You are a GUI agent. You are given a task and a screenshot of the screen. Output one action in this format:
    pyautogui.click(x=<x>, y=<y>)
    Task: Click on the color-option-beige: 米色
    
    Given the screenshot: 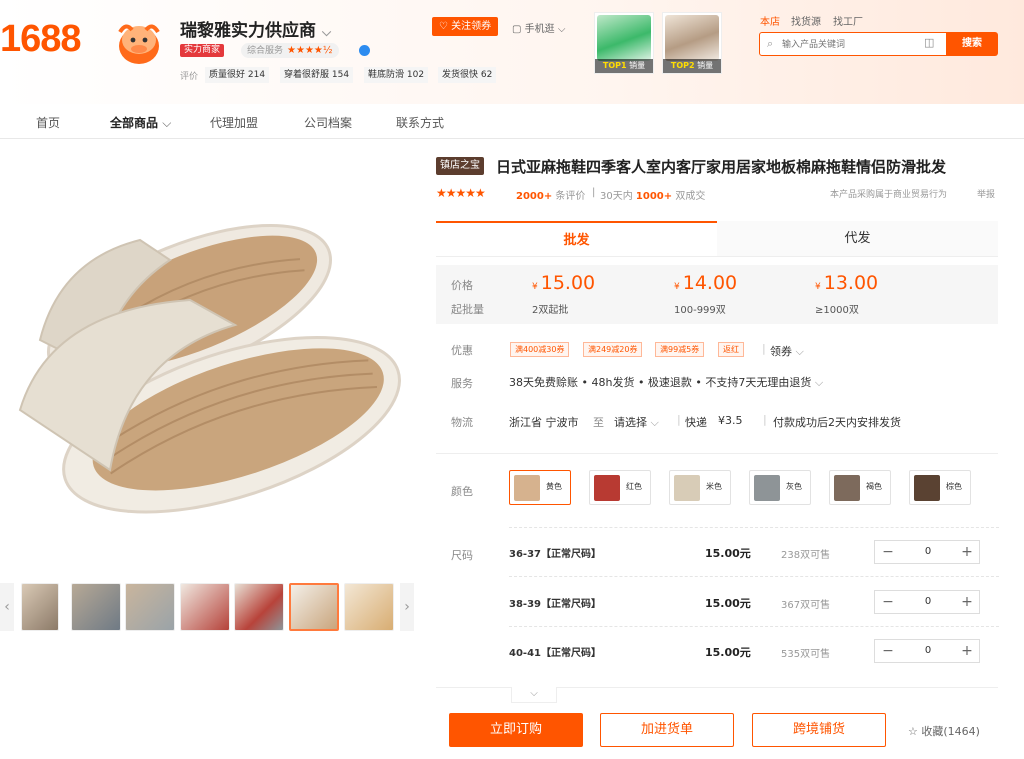 What is the action you would take?
    pyautogui.click(x=700, y=487)
    